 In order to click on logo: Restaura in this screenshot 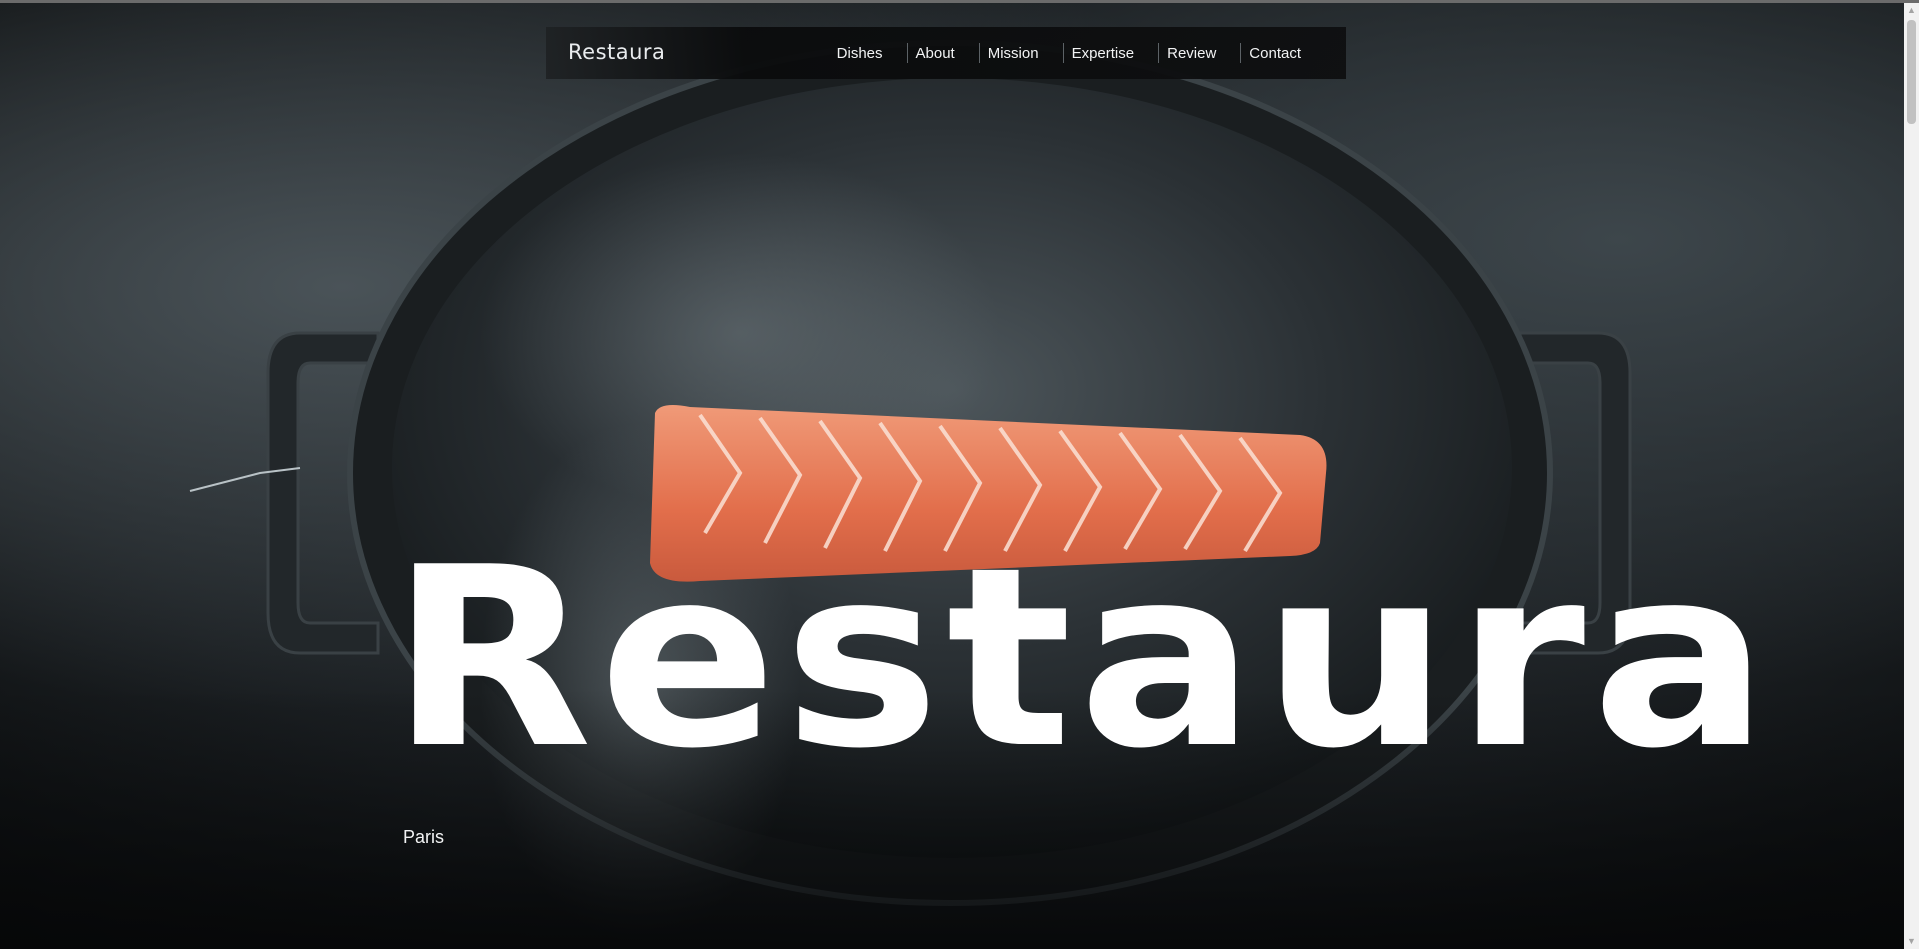, I will do `click(616, 52)`.